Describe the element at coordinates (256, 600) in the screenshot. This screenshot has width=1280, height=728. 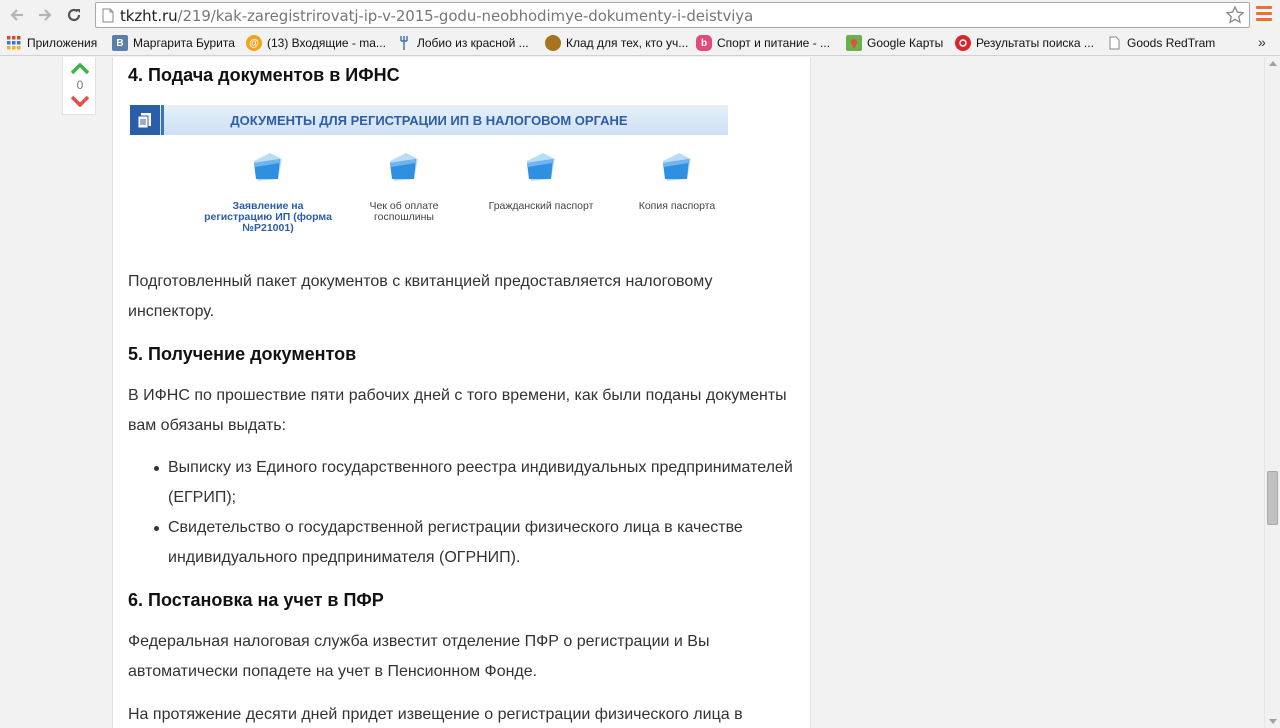
I see `section-heading-6: 6. Постановка на учет в ПФР` at that location.